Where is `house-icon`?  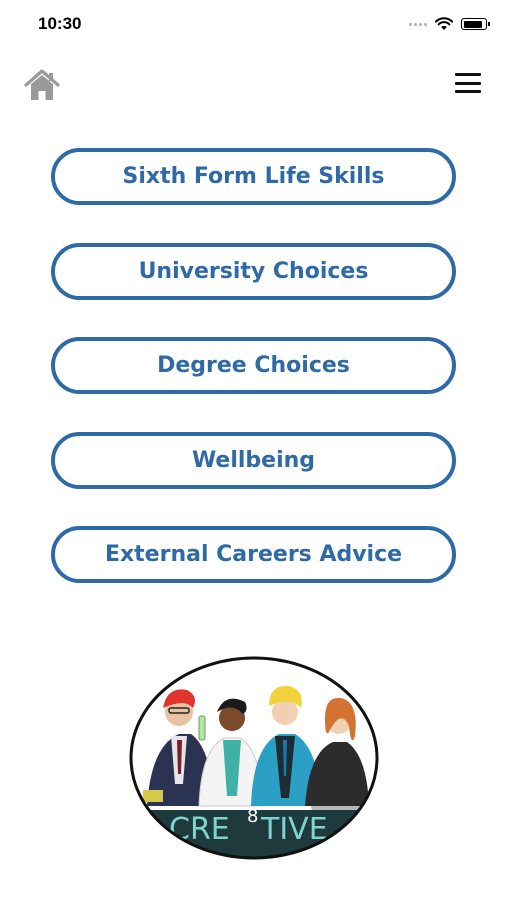
house-icon is located at coordinates (42, 84).